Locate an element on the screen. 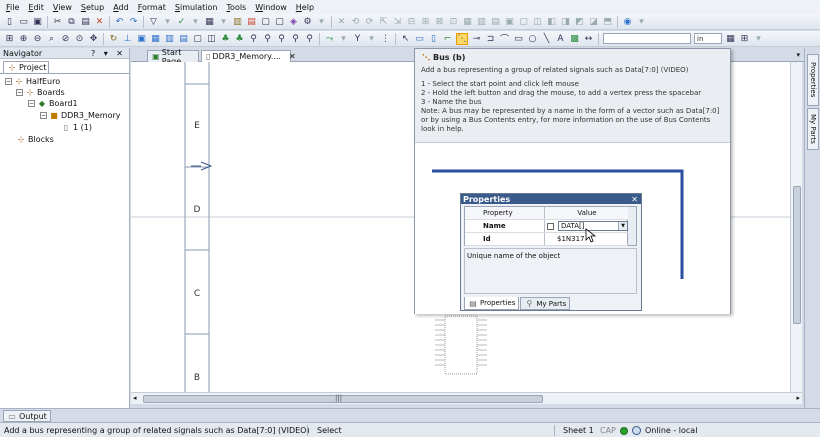  vertical-scrollbar is located at coordinates (796, 227).